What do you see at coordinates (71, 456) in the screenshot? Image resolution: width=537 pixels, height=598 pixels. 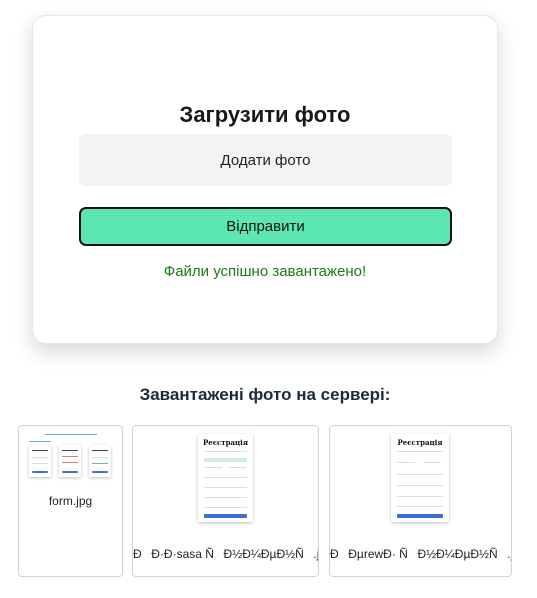 I see `photo-thumbnail` at bounding box center [71, 456].